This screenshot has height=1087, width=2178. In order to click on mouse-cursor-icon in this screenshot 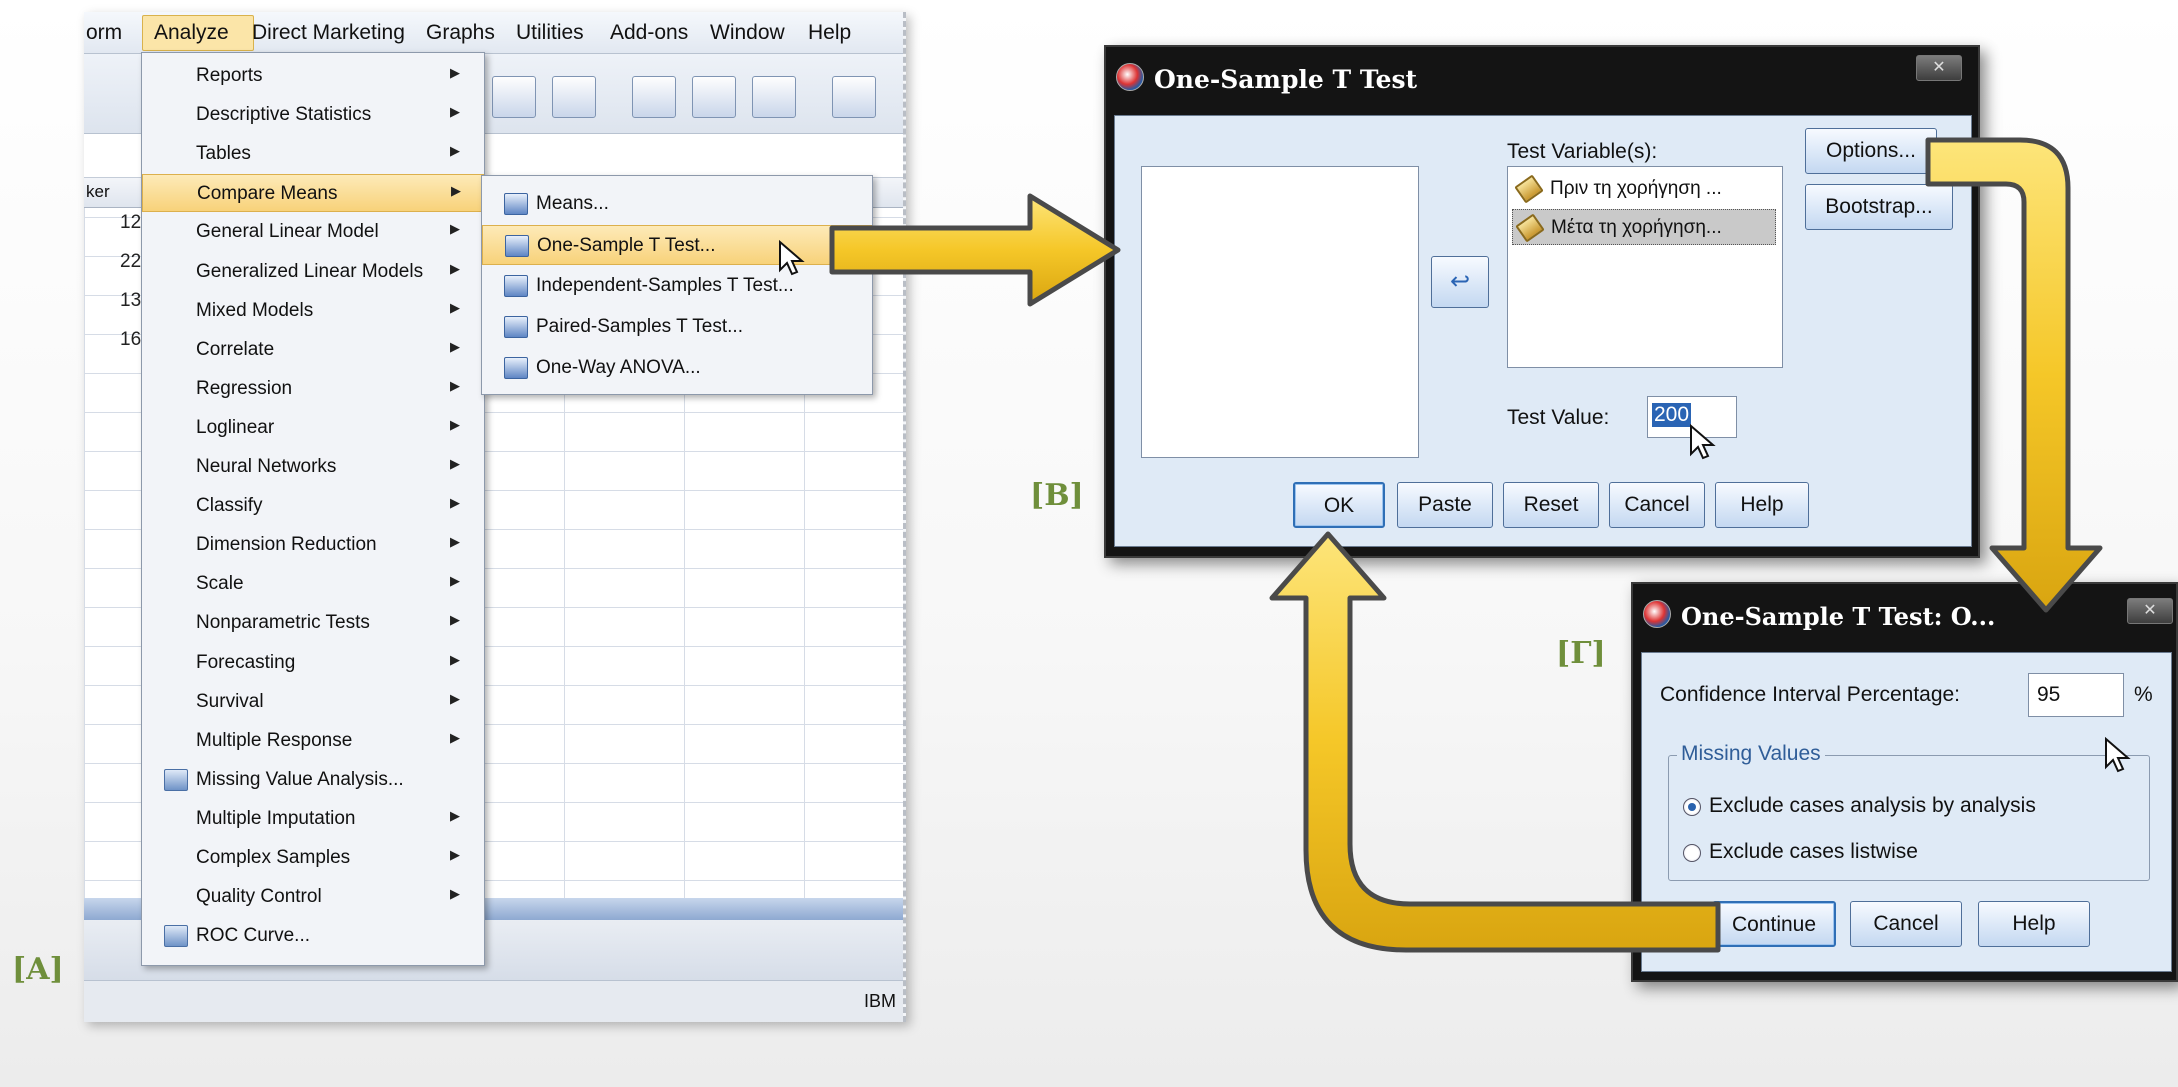, I will do `click(792, 257)`.